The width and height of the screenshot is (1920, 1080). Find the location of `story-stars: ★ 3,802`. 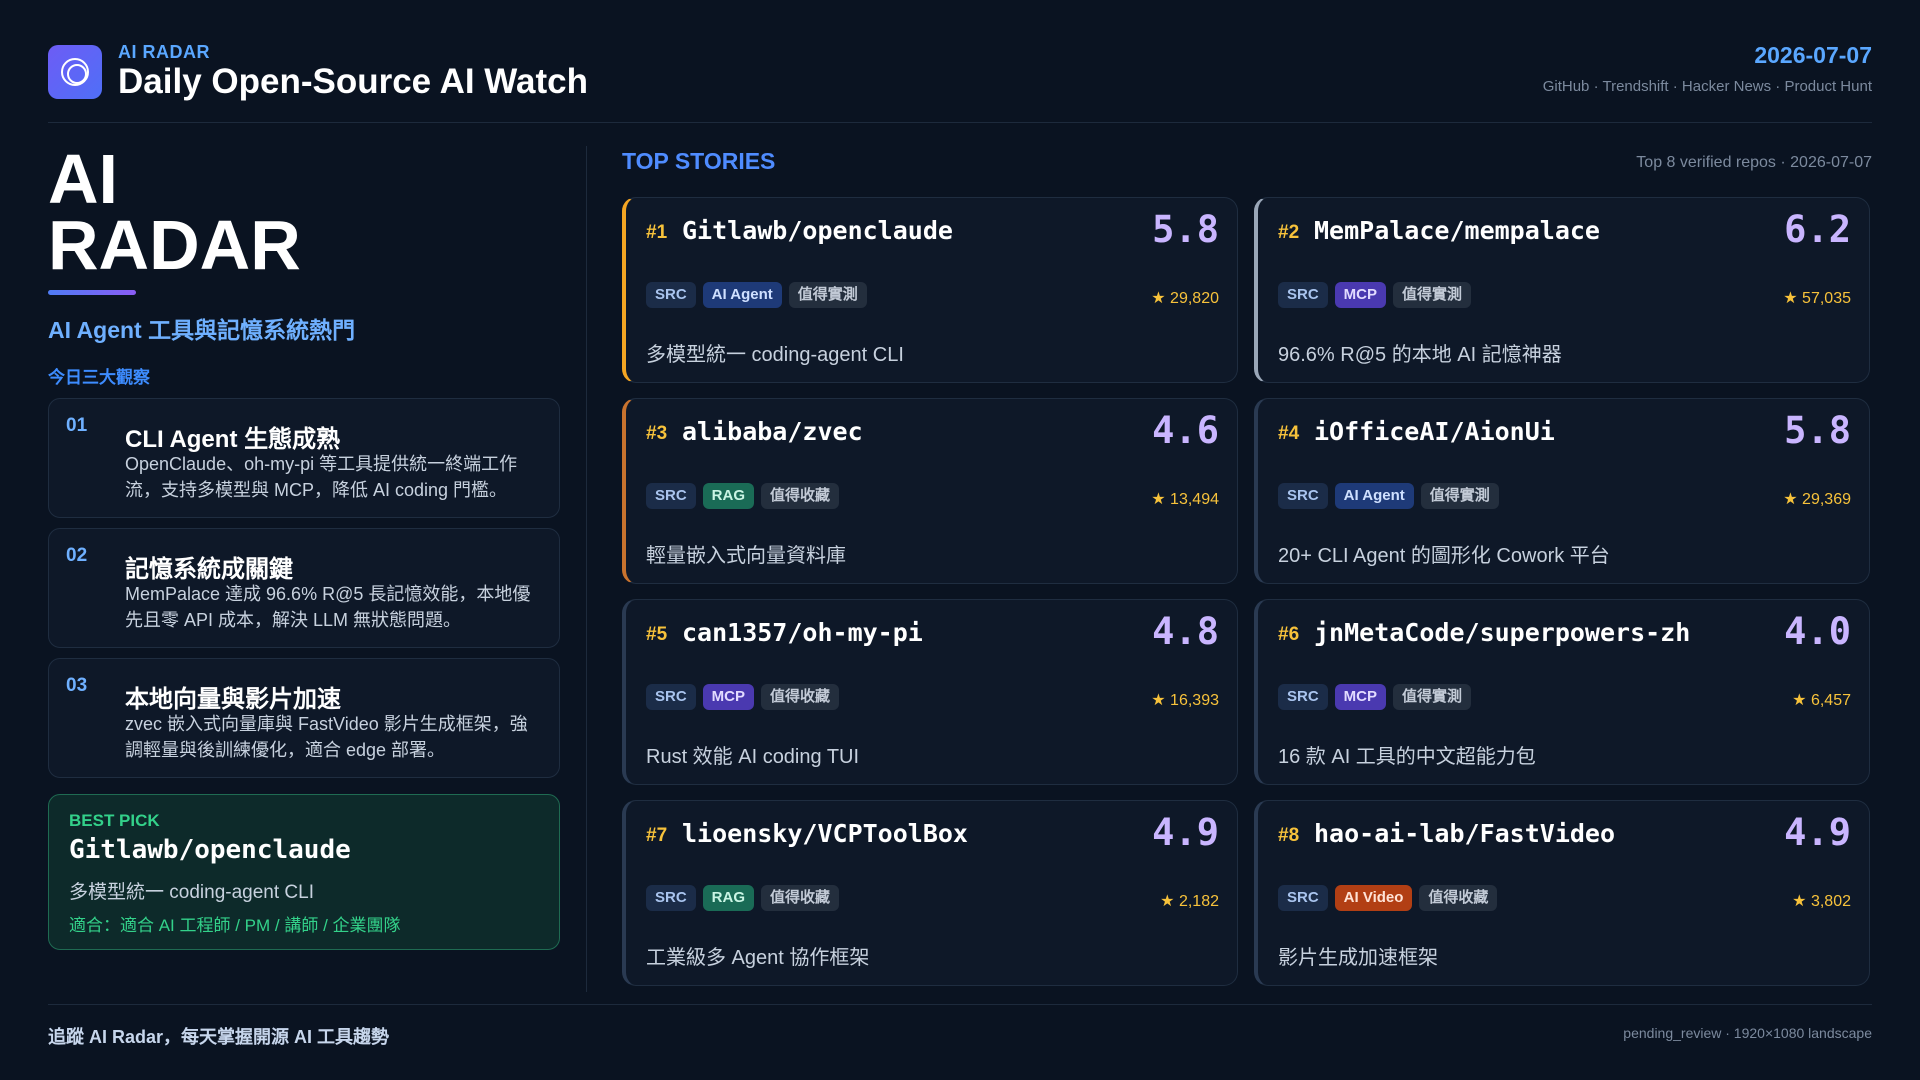

story-stars: ★ 3,802 is located at coordinates (1821, 901).